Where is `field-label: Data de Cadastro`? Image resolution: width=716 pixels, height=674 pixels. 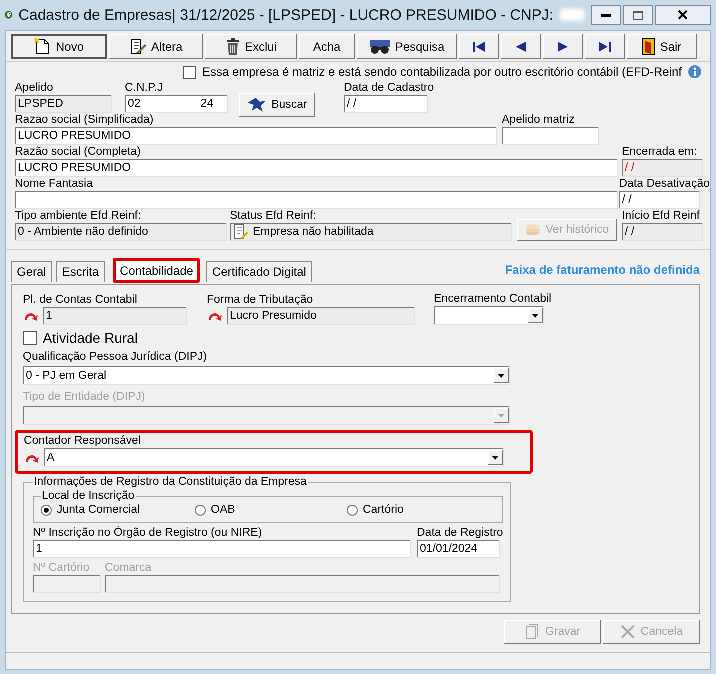
field-label: Data de Cadastro is located at coordinates (389, 88).